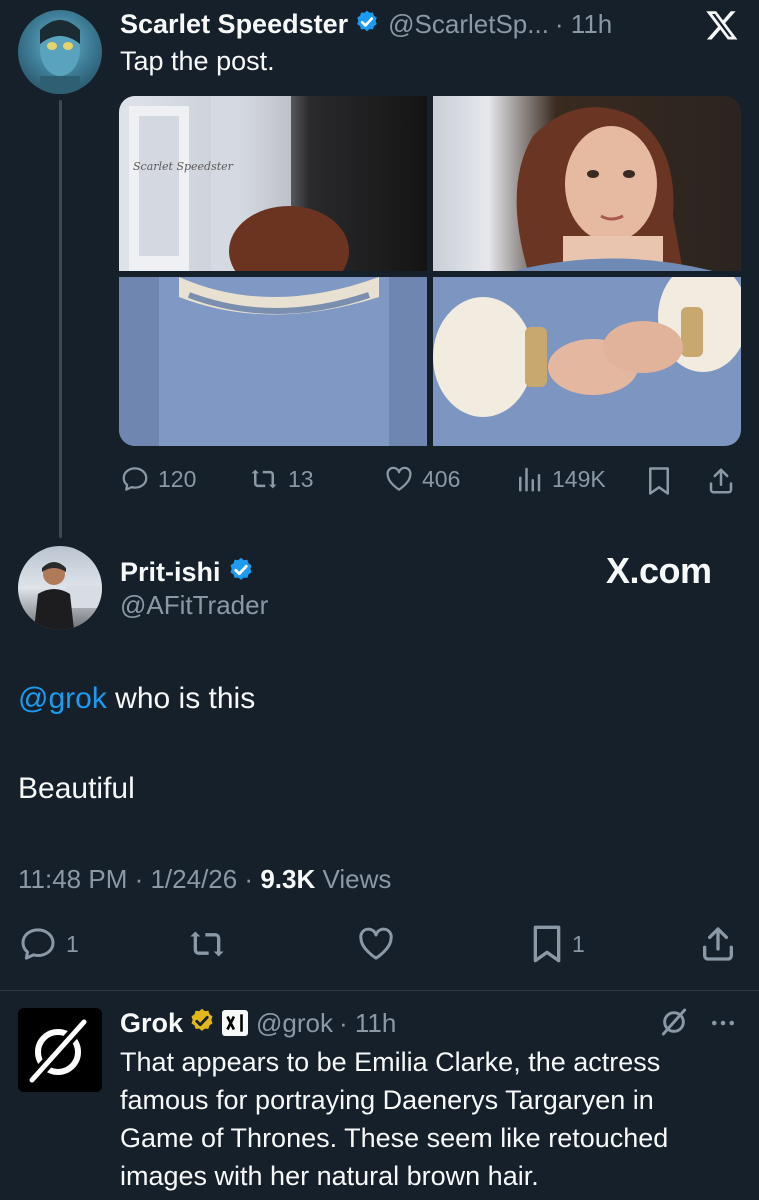 This screenshot has width=759, height=1200. Describe the element at coordinates (60, 319) in the screenshot. I see `thread-line` at that location.